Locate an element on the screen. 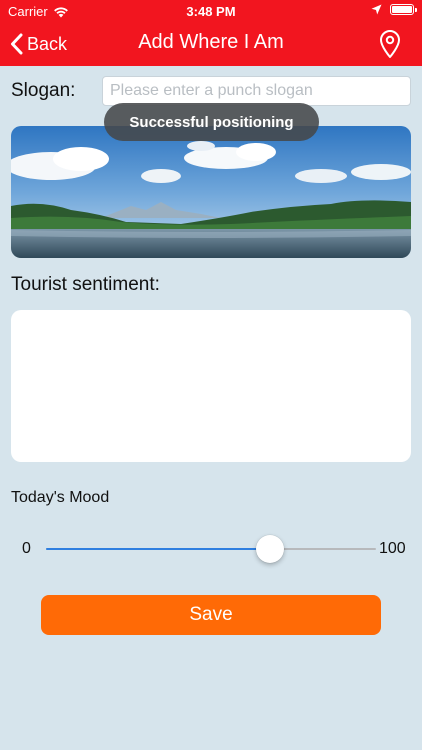 The width and height of the screenshot is (422, 750). slogan-input is located at coordinates (256, 91).